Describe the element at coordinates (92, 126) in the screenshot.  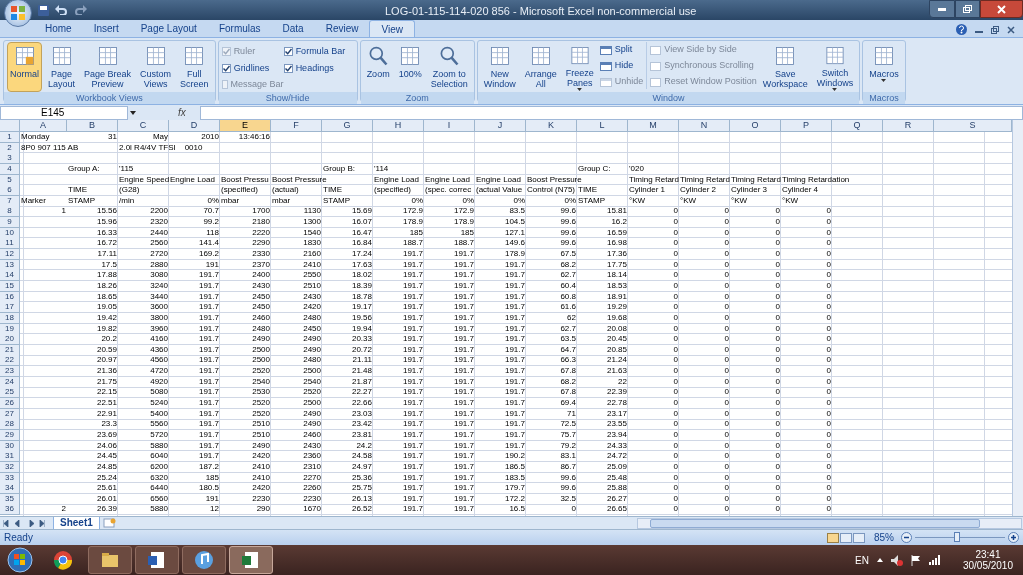
I see `column-header: B` at that location.